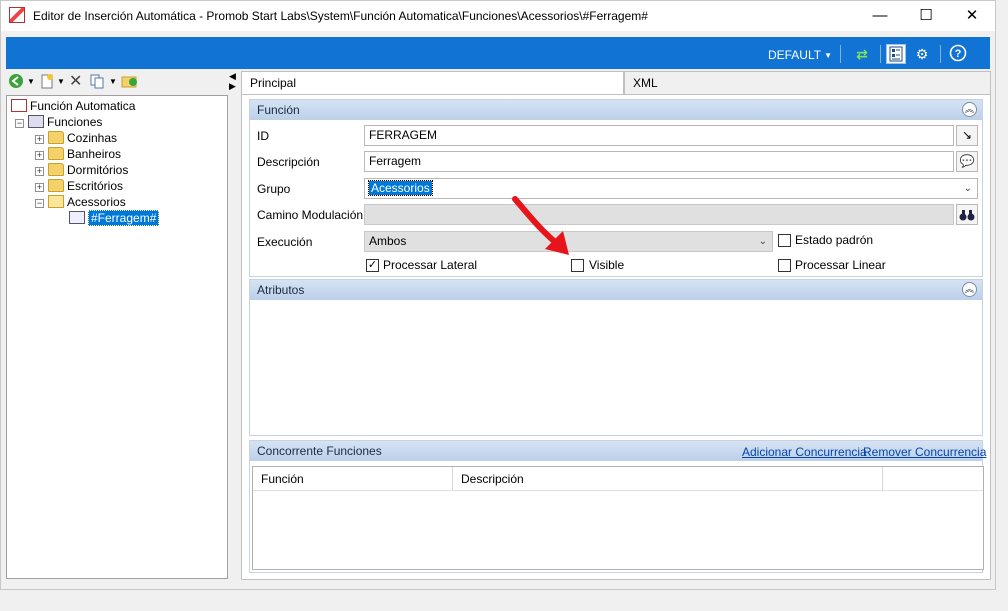  I want to click on tree-item-selected: #Ferragem#, so click(114, 218).